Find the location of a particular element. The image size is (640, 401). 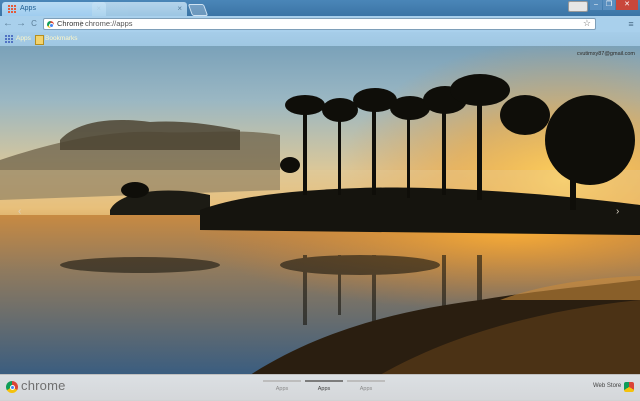

maximize-button: ❐ is located at coordinates (609, 5).